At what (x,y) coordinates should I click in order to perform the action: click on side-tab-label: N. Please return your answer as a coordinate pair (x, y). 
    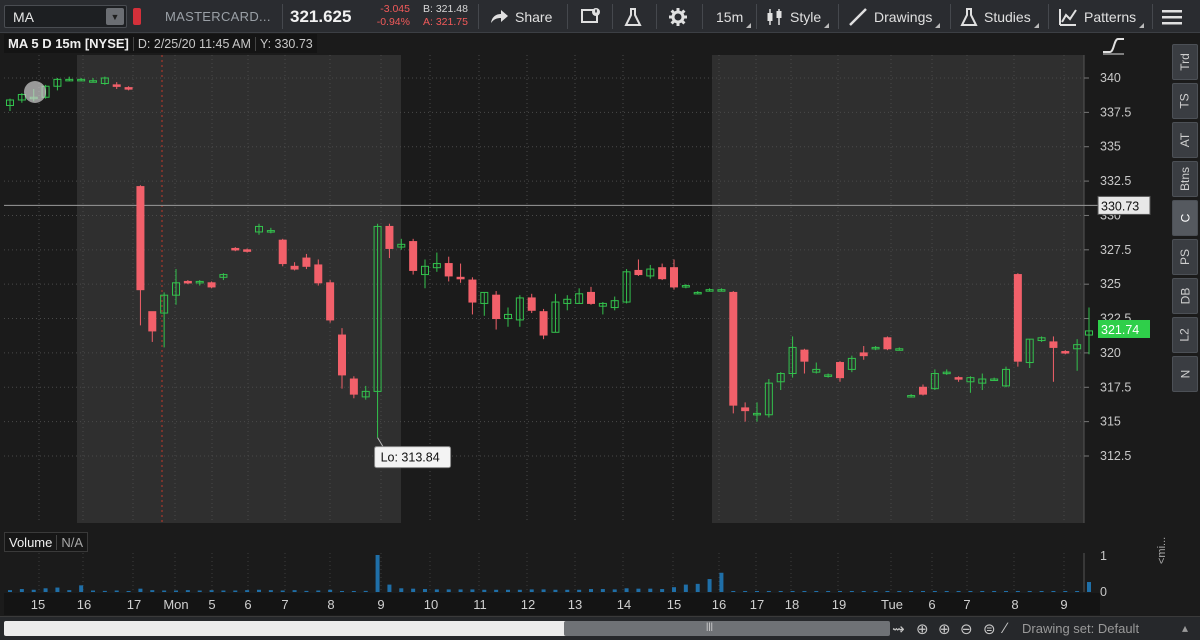
    Looking at the image, I should click on (1184, 374).